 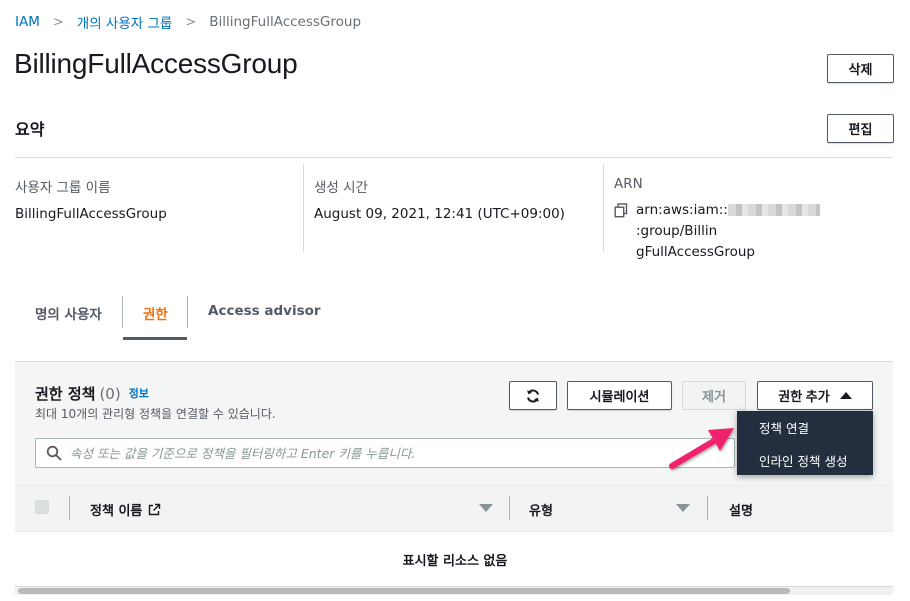 What do you see at coordinates (155, 509) in the screenshot?
I see `external-link-icon` at bounding box center [155, 509].